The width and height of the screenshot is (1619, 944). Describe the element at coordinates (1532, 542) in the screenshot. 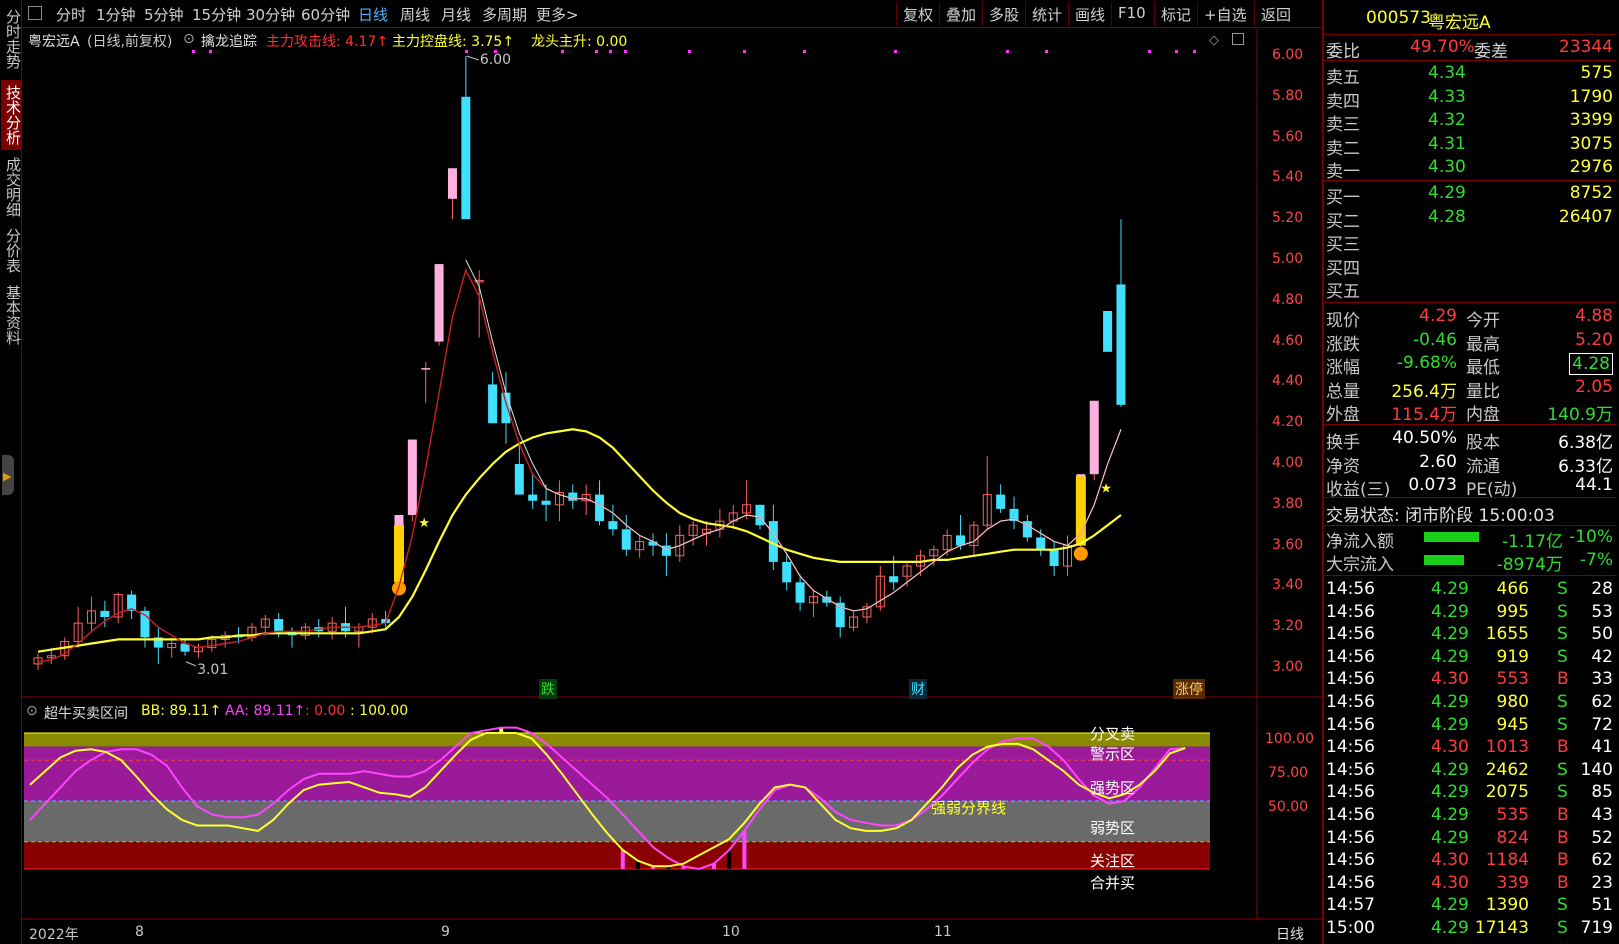

I see `flow-value: -1.17亿` at that location.